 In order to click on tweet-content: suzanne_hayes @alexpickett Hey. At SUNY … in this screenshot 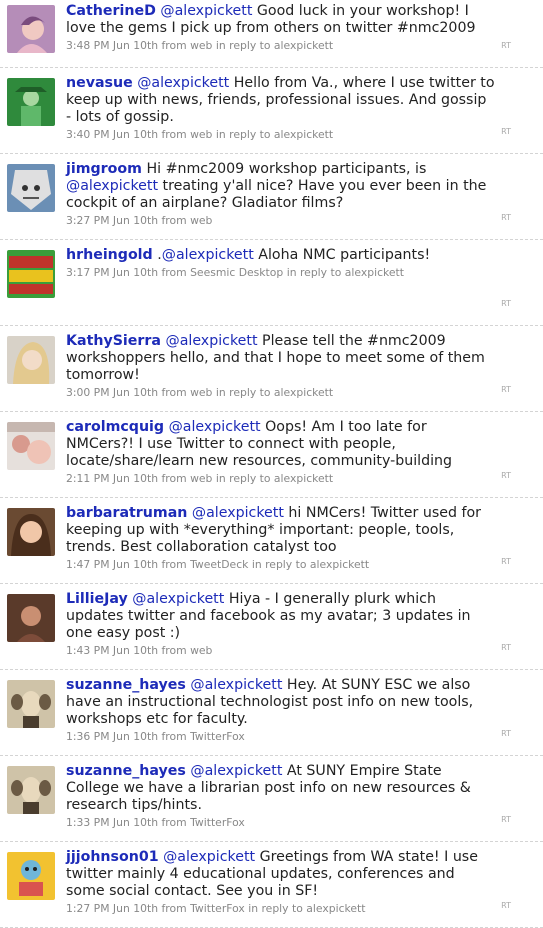, I will do `click(281, 710)`.